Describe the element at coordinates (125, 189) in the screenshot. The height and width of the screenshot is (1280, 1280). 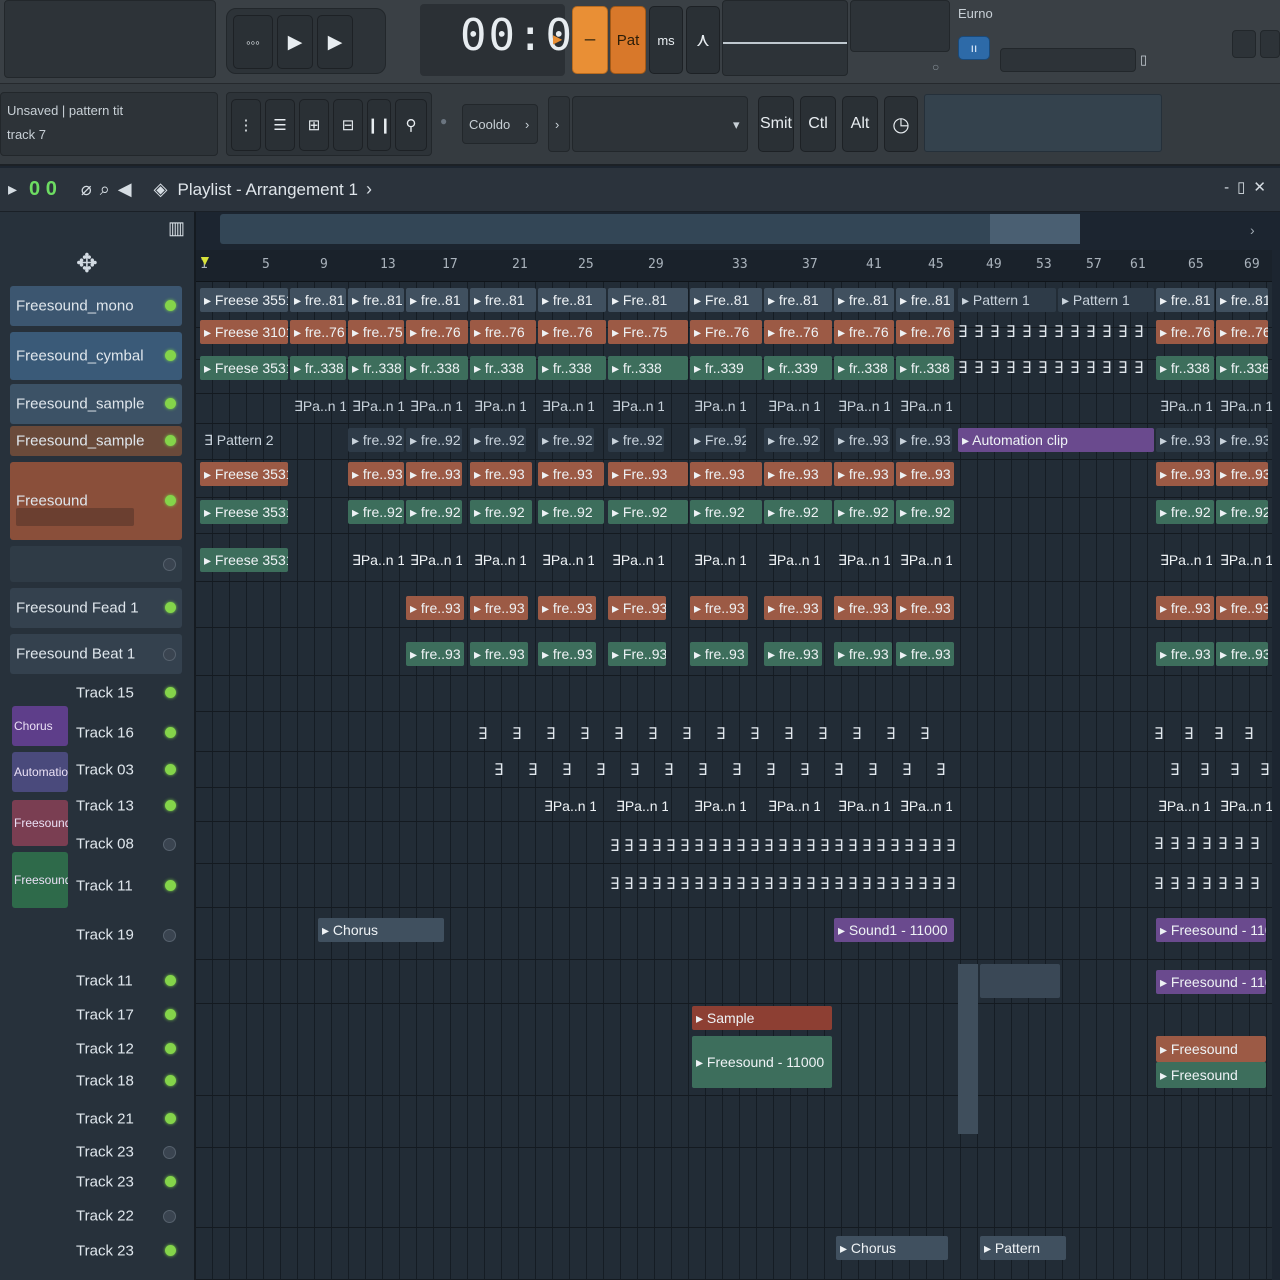
I see `speaker-icon: ◀` at that location.